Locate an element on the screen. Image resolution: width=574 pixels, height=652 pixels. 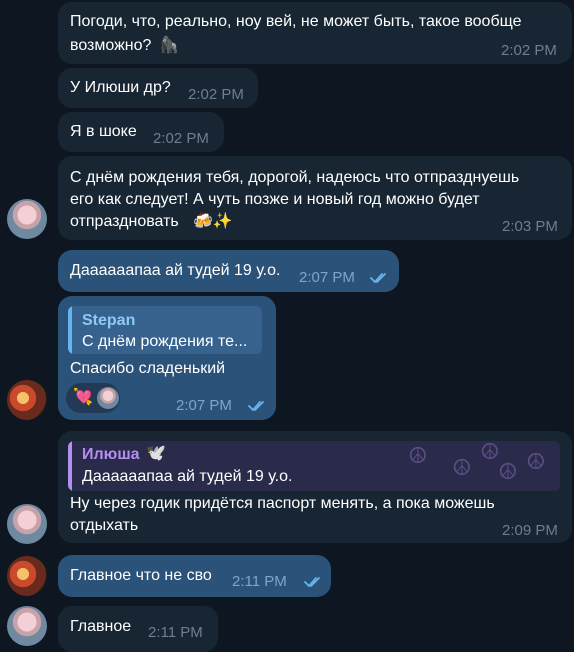
reaction-pill: 💘 is located at coordinates (93, 398).